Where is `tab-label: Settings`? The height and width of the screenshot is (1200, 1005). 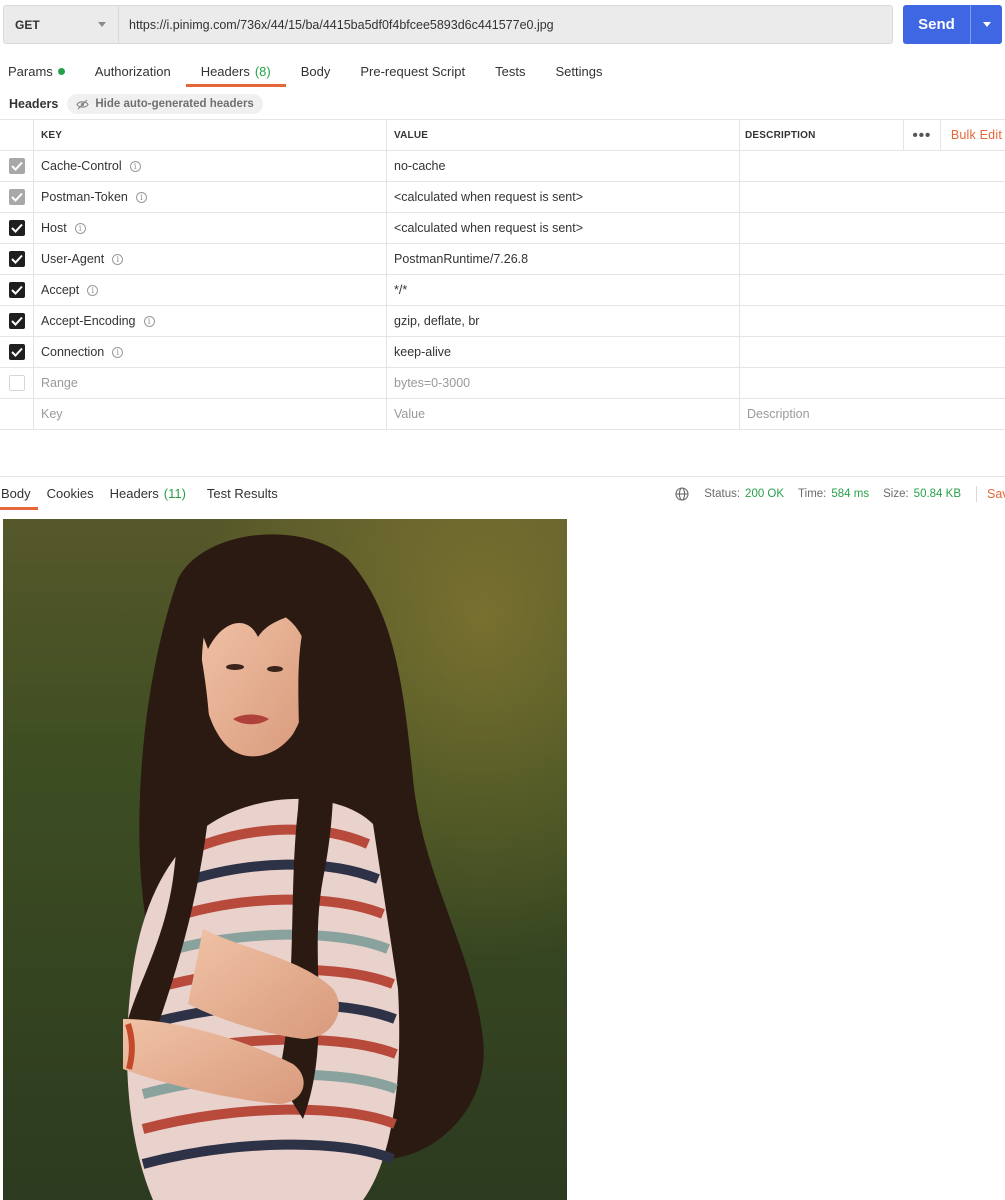
tab-label: Settings is located at coordinates (579, 71).